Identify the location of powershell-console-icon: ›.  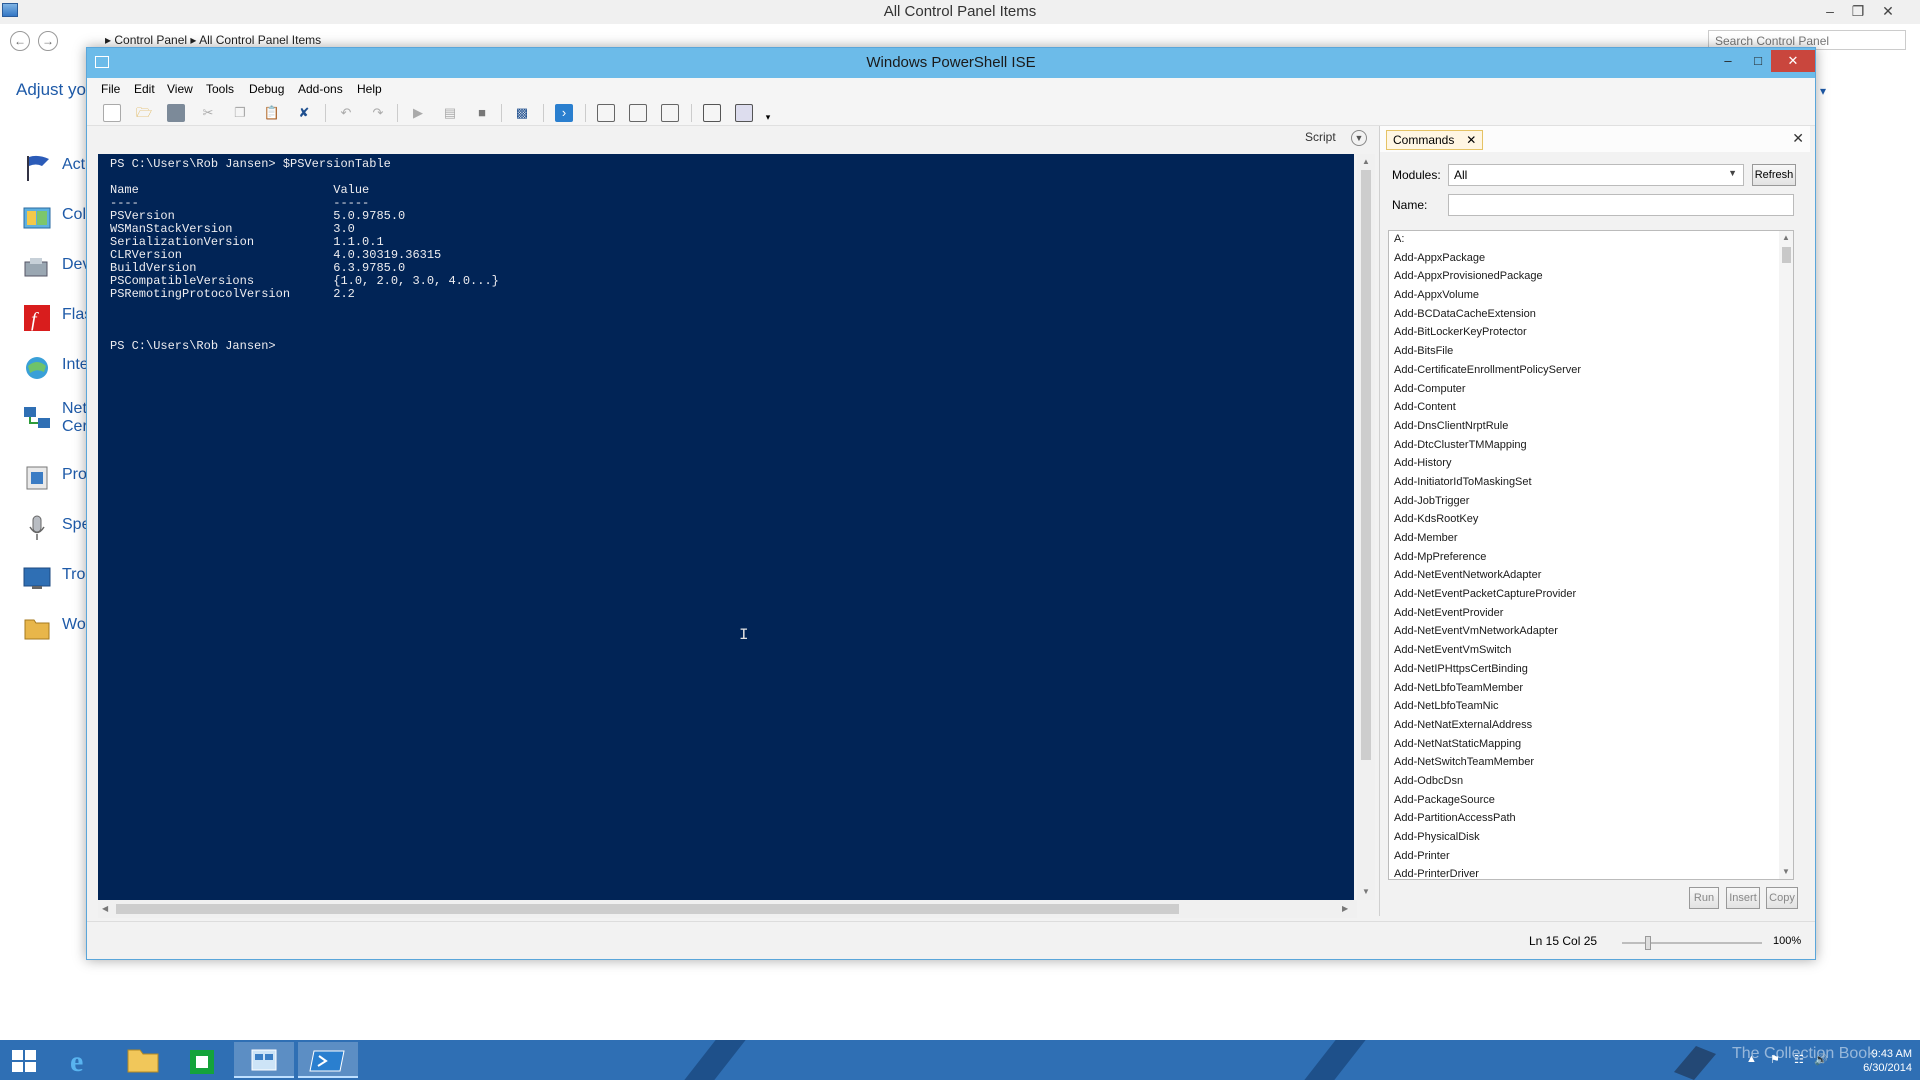
(564, 113).